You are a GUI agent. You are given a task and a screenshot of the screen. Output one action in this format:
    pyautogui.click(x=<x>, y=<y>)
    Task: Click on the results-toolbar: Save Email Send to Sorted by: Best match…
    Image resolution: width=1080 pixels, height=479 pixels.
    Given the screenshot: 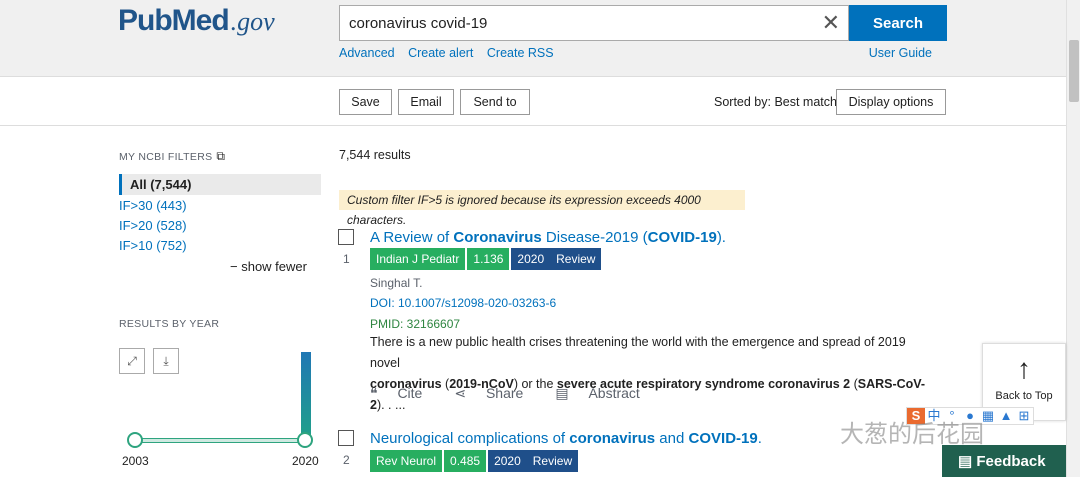 What is the action you would take?
    pyautogui.click(x=533, y=102)
    